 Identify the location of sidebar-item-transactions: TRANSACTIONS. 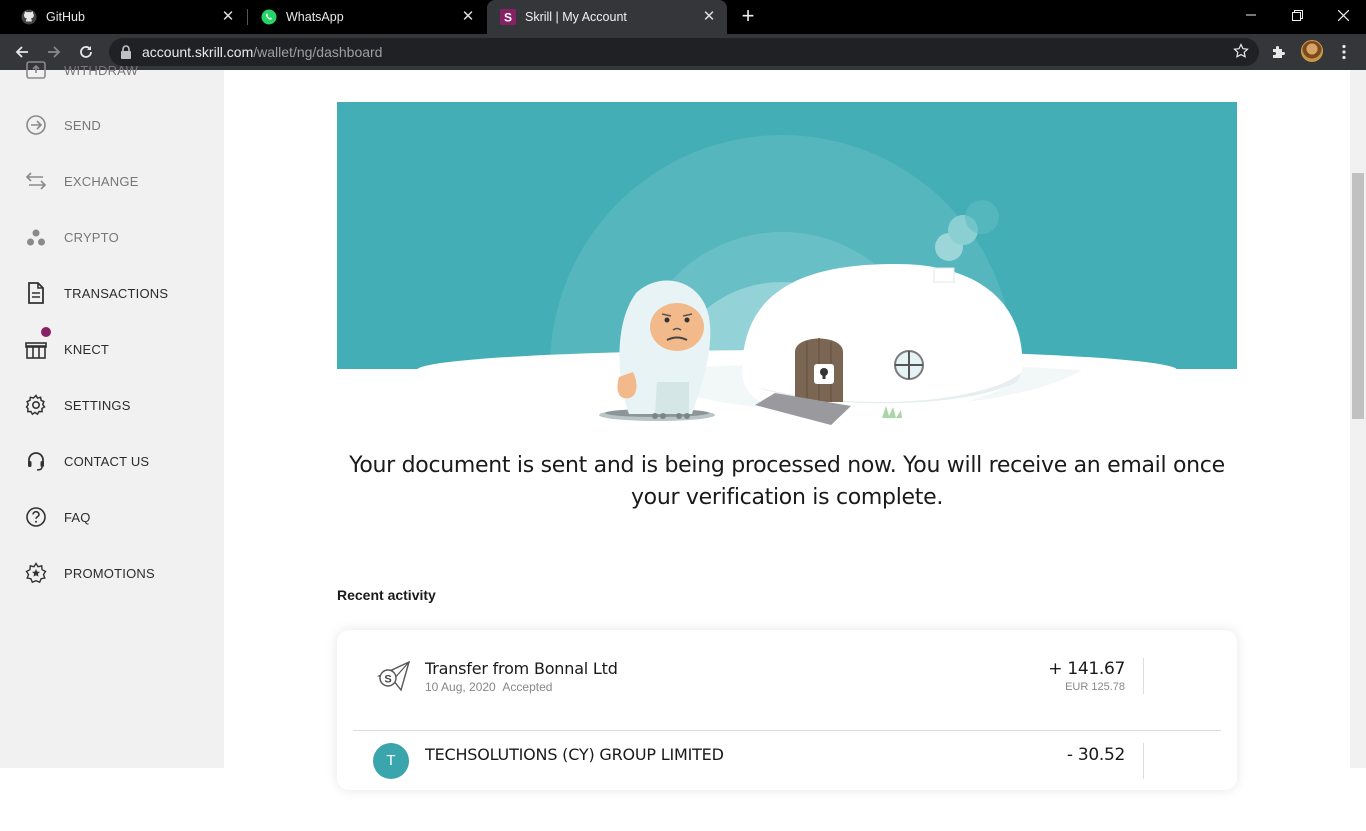
(112, 293).